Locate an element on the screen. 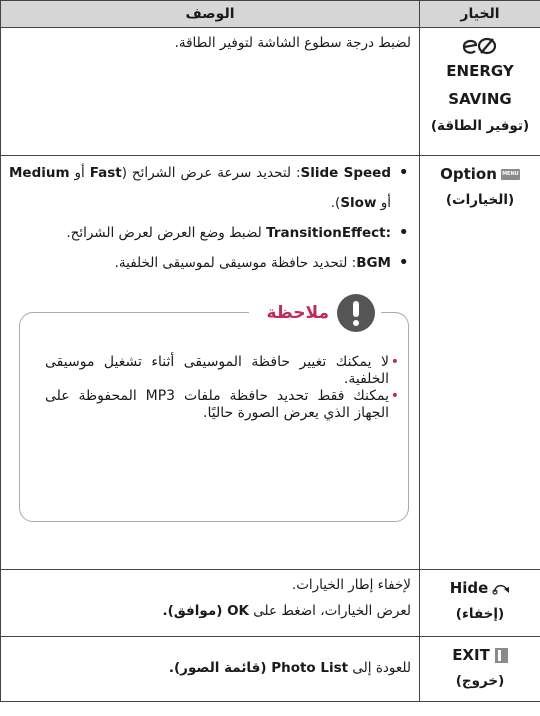  exit-icon is located at coordinates (501, 655).